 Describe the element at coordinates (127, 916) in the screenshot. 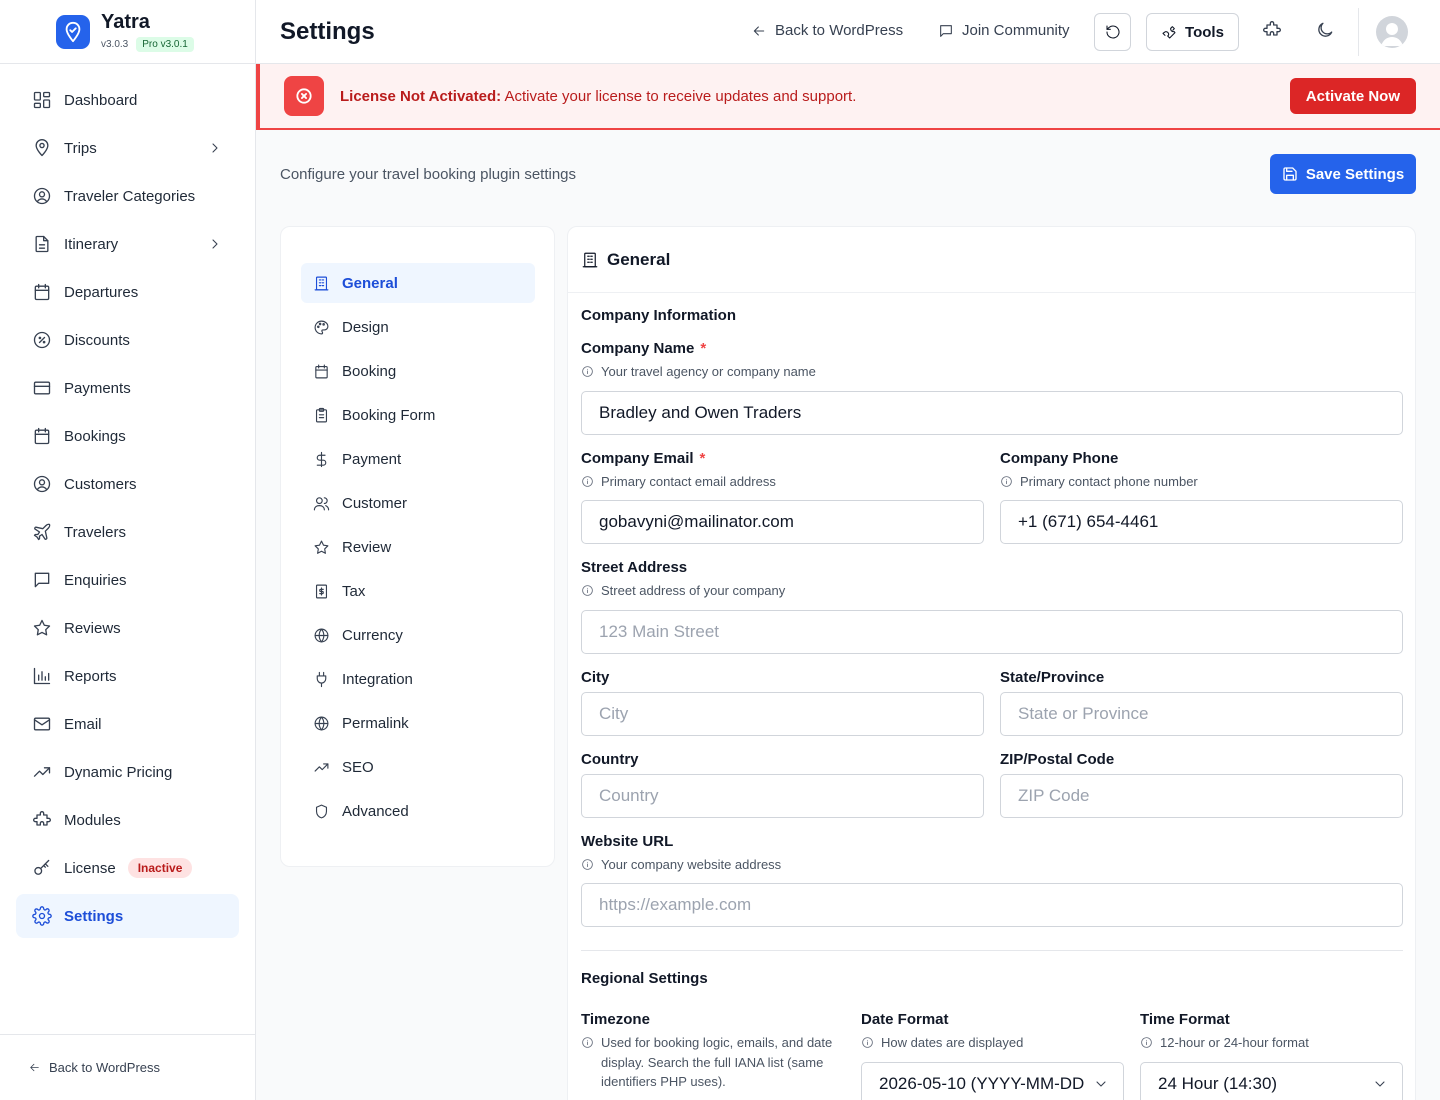

I see `sidebar-item-settings: Settings` at that location.